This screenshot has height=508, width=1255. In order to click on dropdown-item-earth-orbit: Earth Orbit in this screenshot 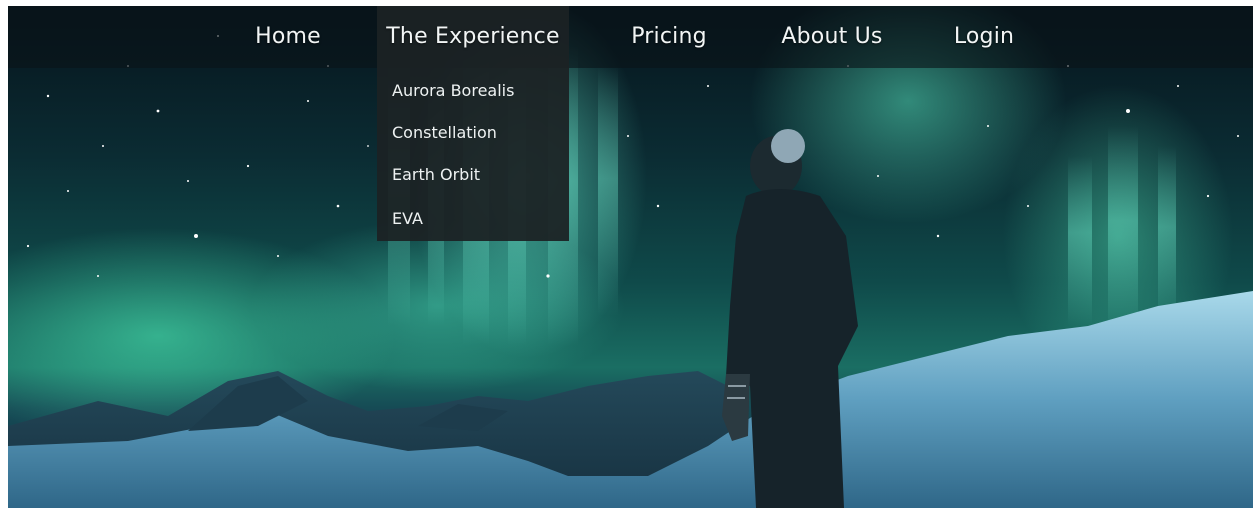, I will do `click(473, 175)`.